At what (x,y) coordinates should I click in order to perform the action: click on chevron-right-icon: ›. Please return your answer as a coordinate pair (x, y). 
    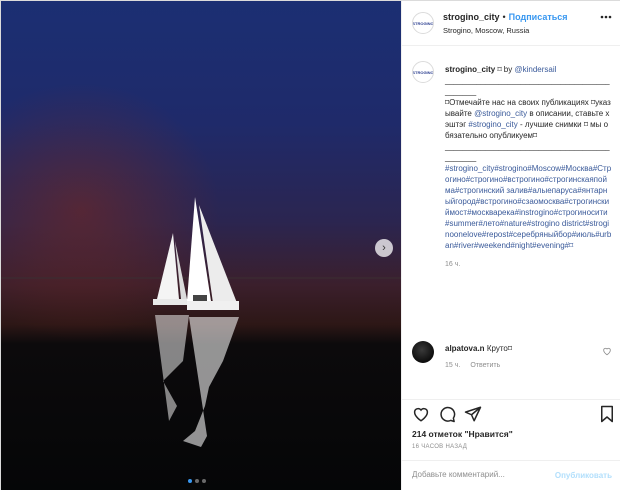
    Looking at the image, I should click on (384, 247).